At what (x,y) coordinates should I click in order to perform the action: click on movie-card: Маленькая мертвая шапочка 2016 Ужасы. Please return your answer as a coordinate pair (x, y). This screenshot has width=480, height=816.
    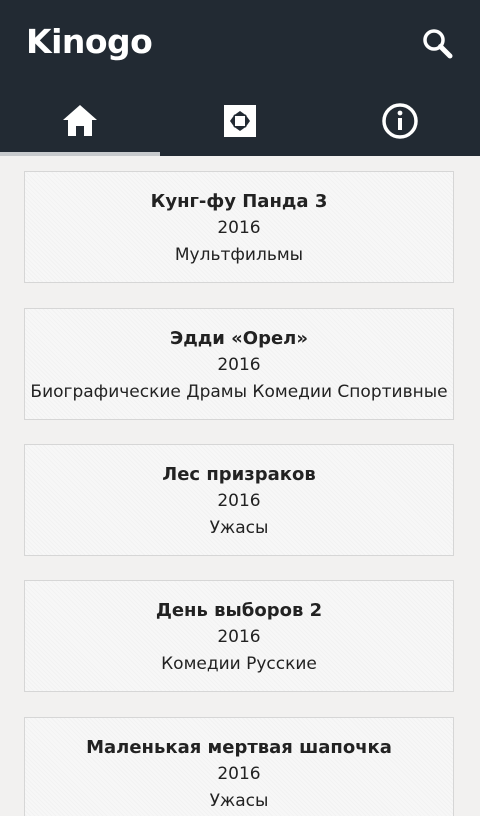
    Looking at the image, I should click on (239, 766).